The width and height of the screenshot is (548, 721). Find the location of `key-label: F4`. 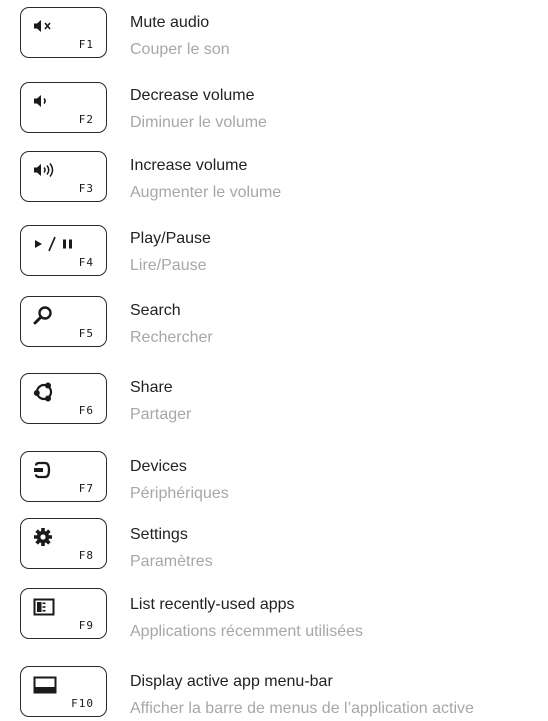

key-label: F4 is located at coordinates (86, 262).